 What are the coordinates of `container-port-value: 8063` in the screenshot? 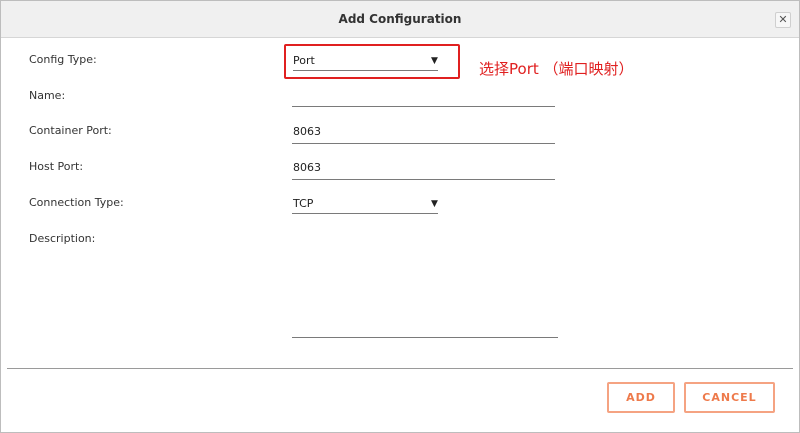 It's located at (307, 131).